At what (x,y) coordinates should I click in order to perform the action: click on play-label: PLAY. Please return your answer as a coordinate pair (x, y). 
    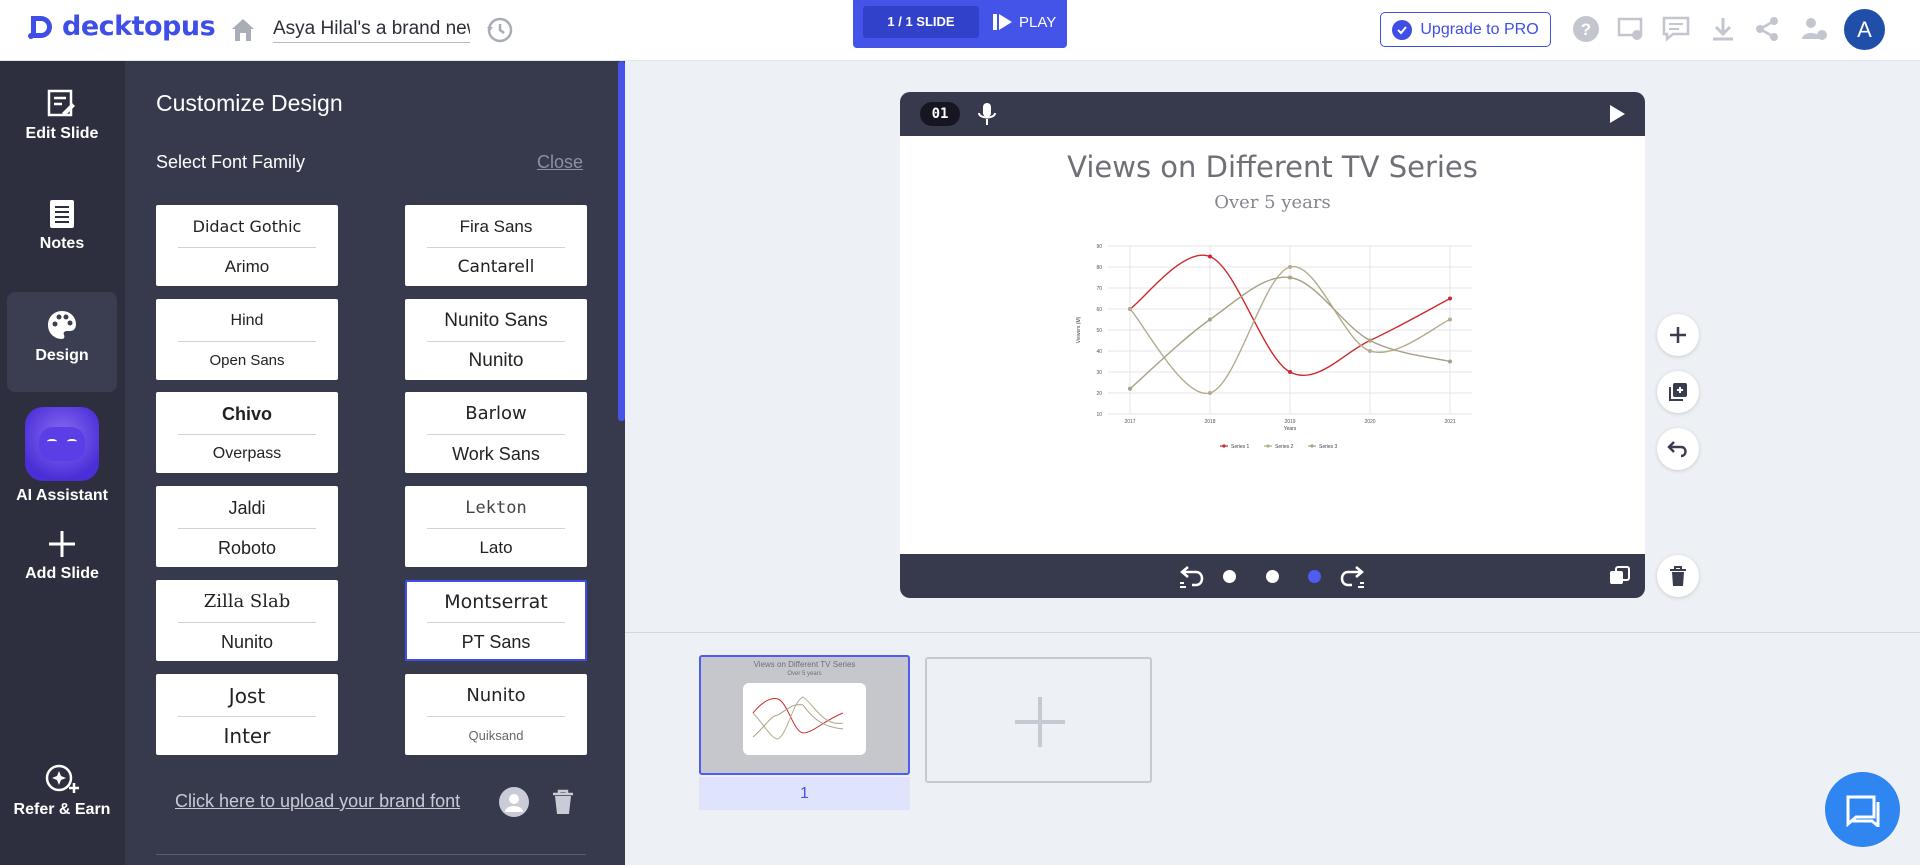
    Looking at the image, I should click on (1038, 22).